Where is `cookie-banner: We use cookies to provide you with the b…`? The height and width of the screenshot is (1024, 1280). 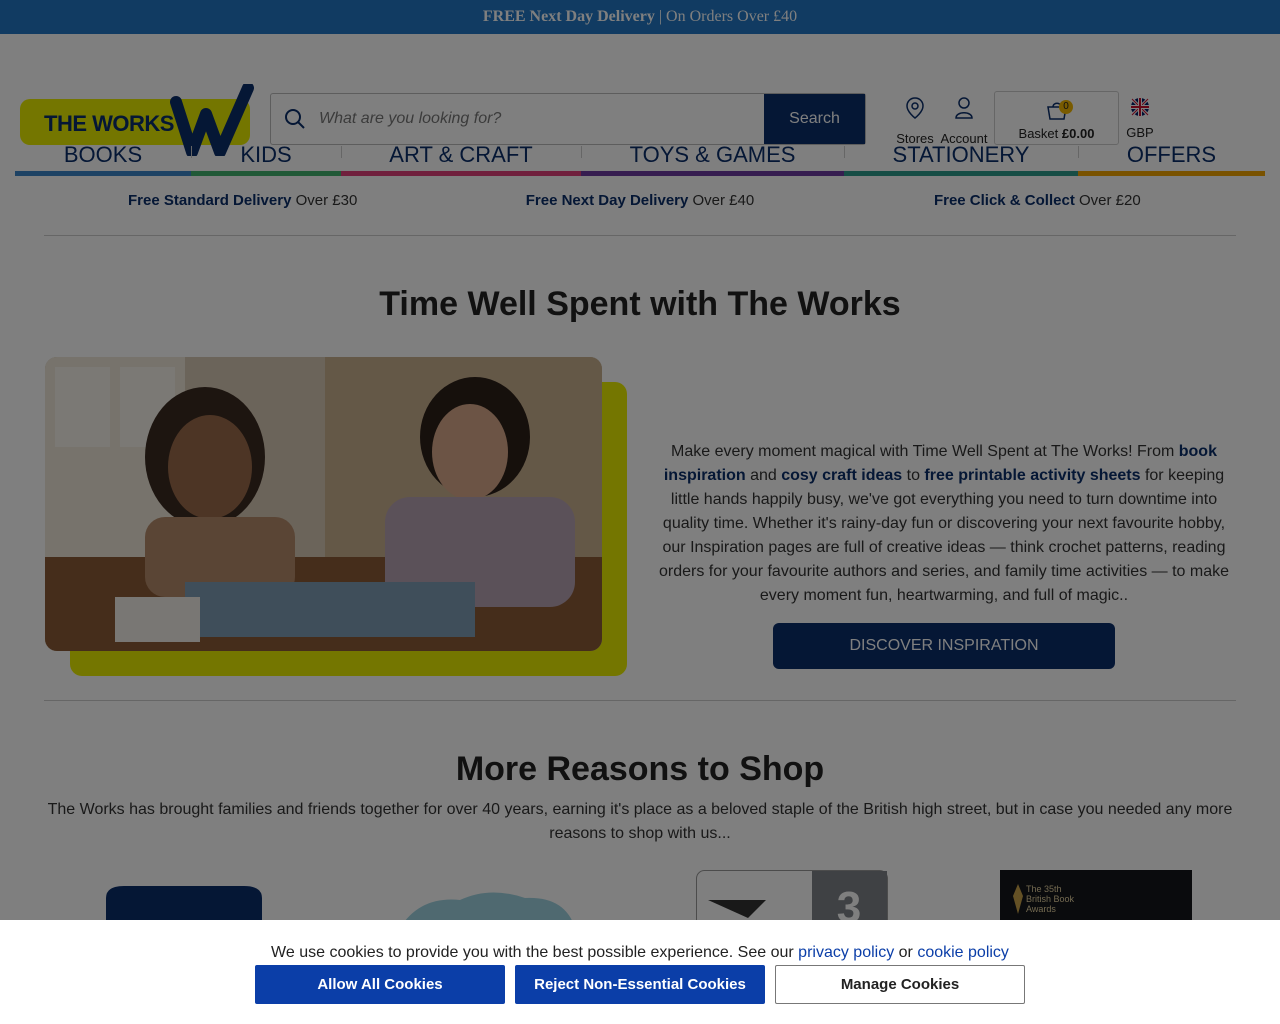 cookie-banner: We use cookies to provide you with the b… is located at coordinates (640, 972).